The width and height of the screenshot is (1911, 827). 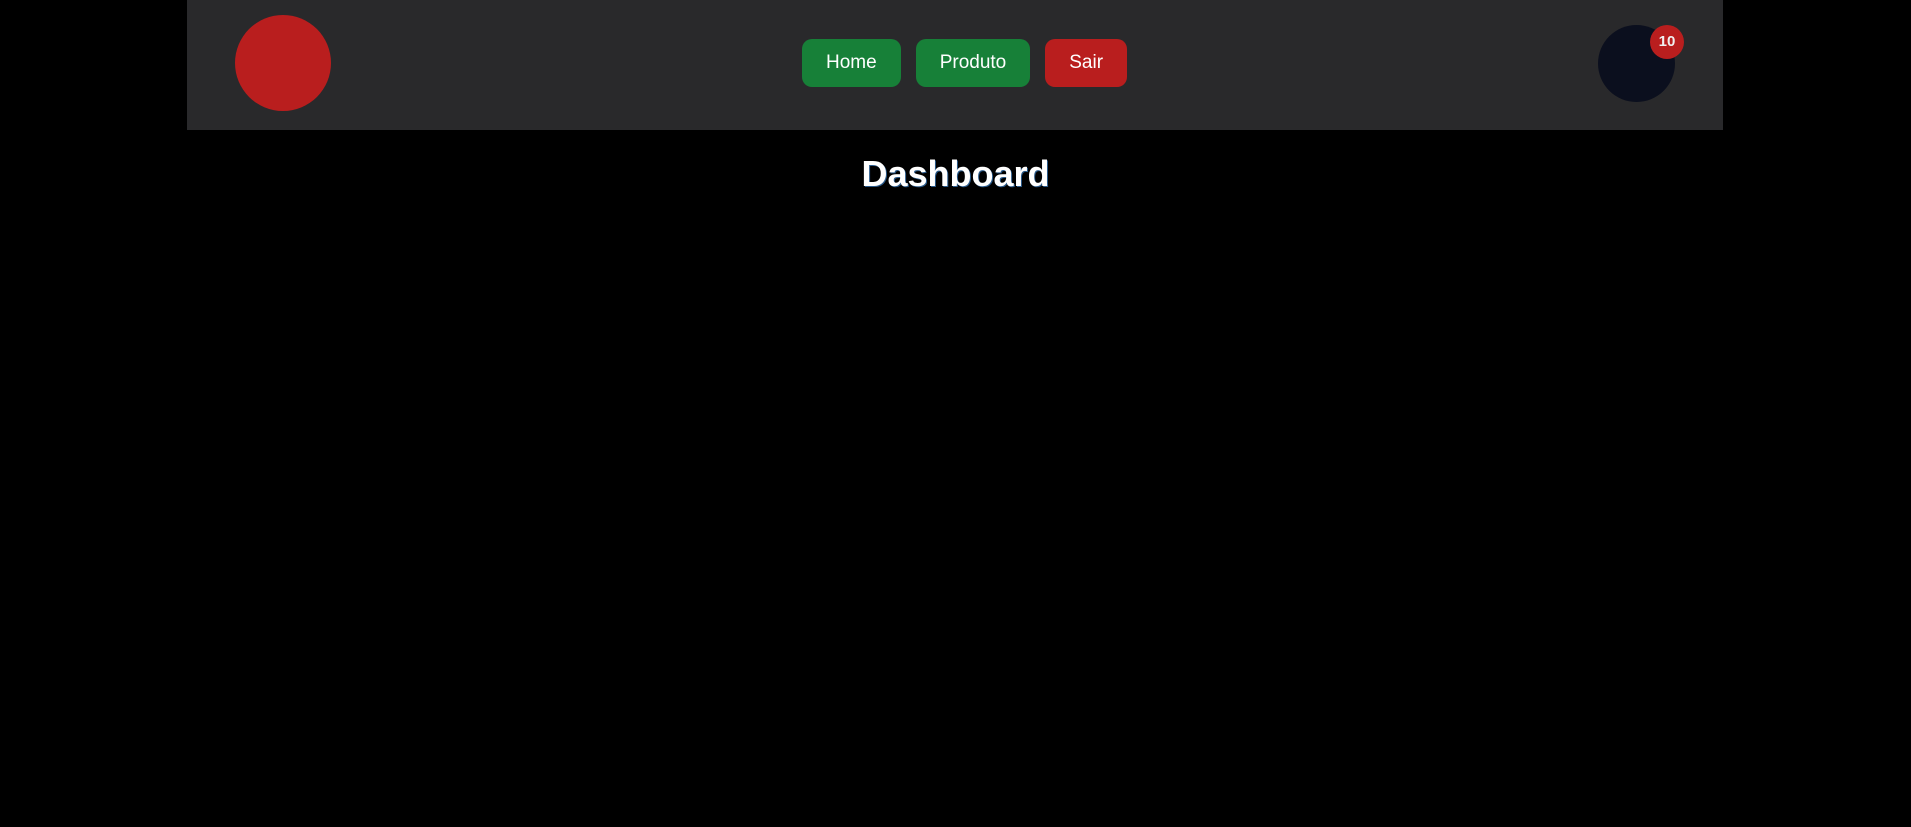 I want to click on nav-sair-button: Sair, so click(x=1086, y=63).